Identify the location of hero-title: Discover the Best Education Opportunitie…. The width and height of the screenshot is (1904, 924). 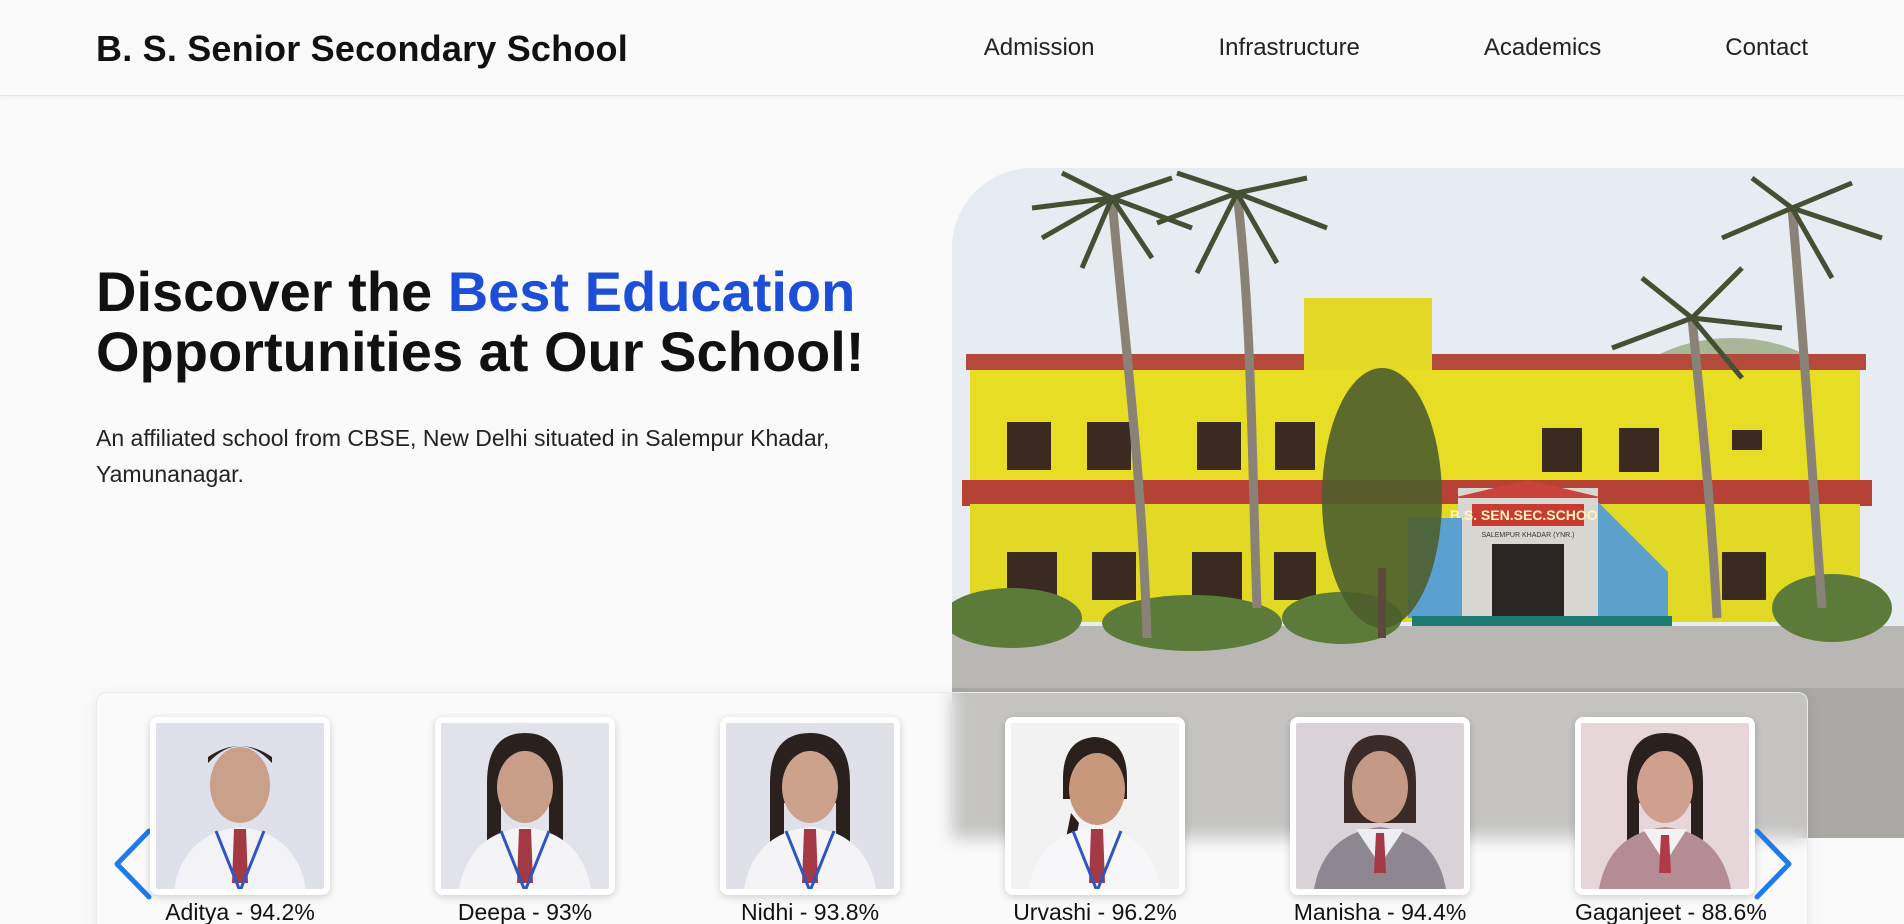
(496, 322).